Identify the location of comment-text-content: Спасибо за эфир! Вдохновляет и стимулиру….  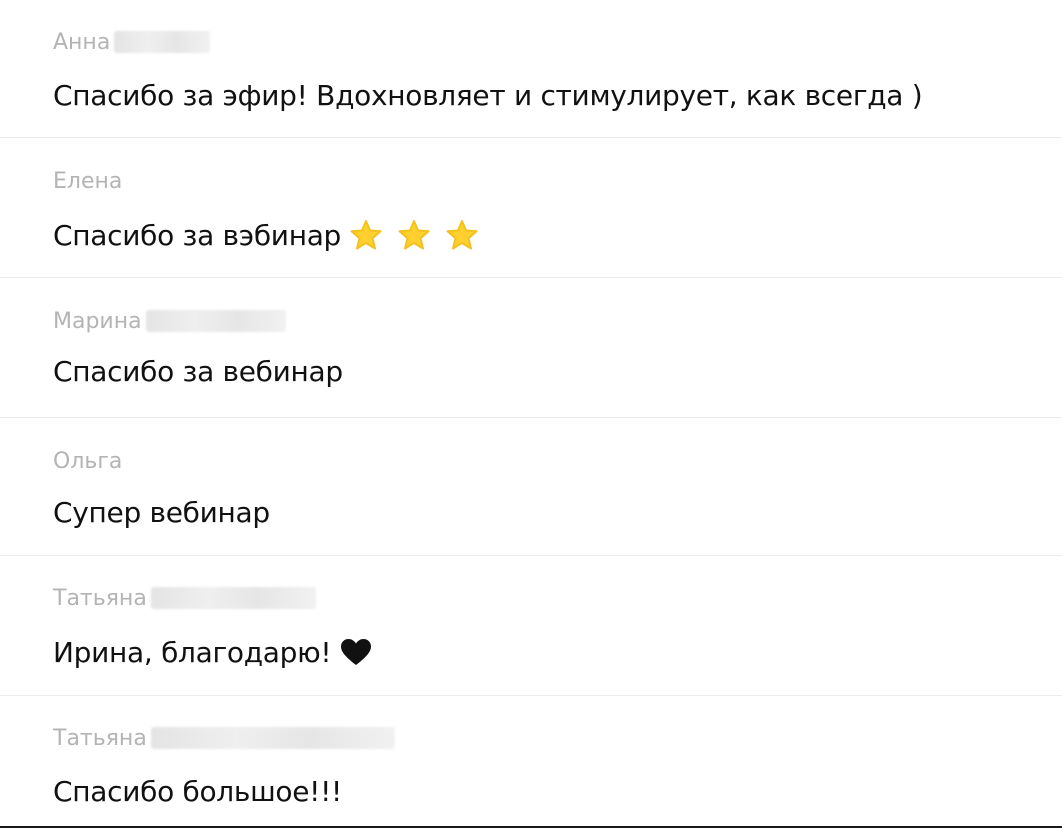
(488, 95).